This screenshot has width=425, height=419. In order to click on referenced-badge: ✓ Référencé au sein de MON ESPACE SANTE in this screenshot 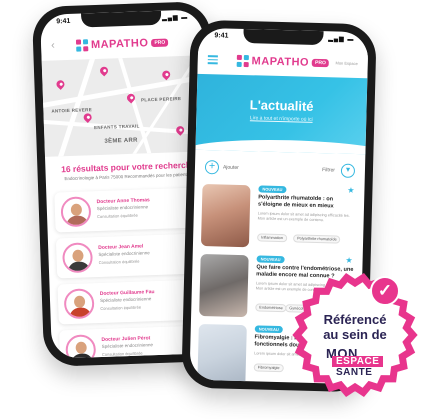, I will do `click(355, 335)`.